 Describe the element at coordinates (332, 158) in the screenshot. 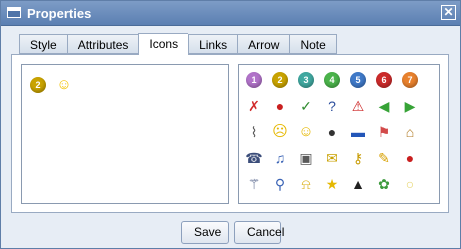

I see `mail-icon: ✉` at that location.